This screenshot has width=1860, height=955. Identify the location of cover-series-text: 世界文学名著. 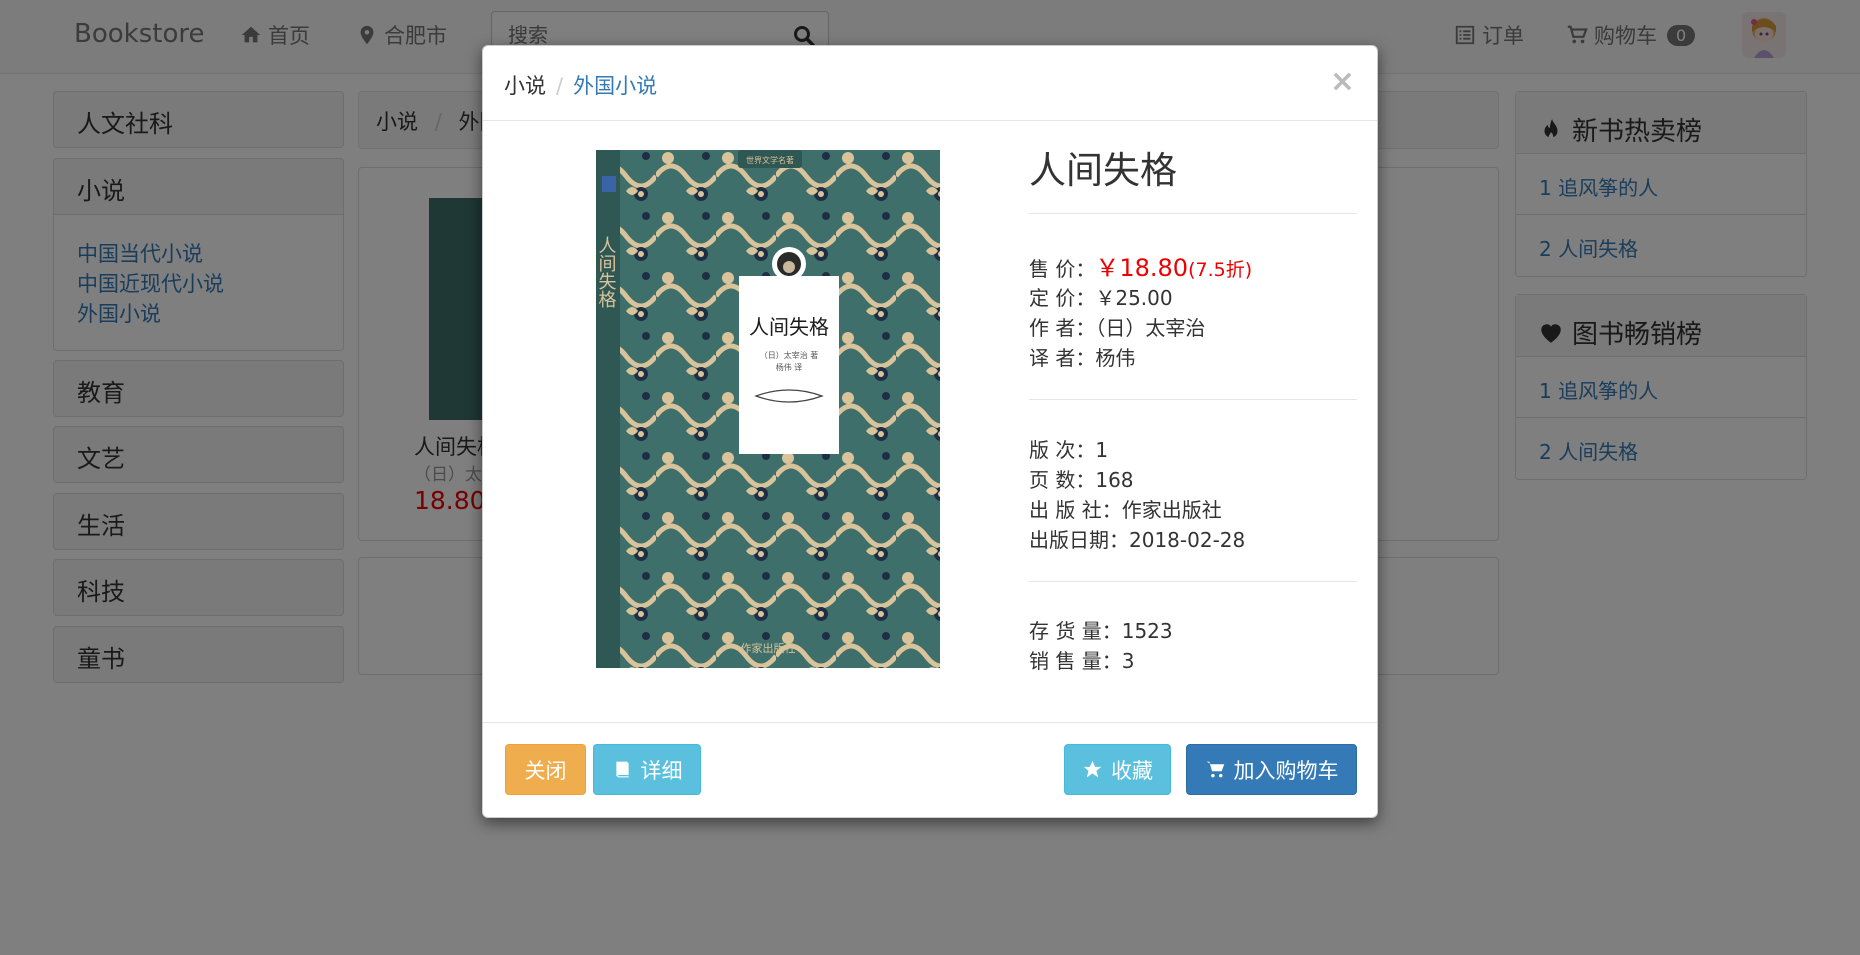
(770, 160).